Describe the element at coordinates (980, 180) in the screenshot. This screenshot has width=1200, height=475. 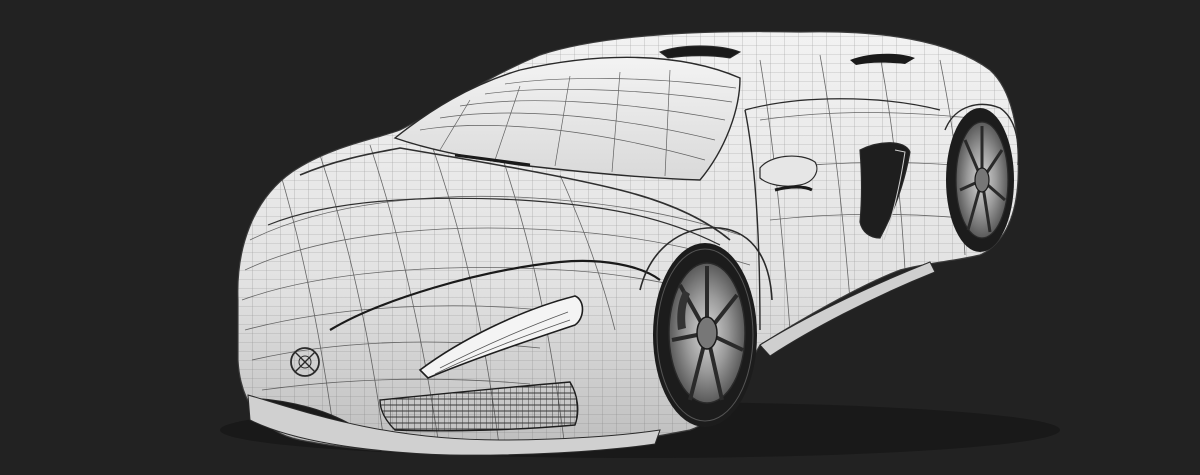
I see `rear-wheel` at that location.